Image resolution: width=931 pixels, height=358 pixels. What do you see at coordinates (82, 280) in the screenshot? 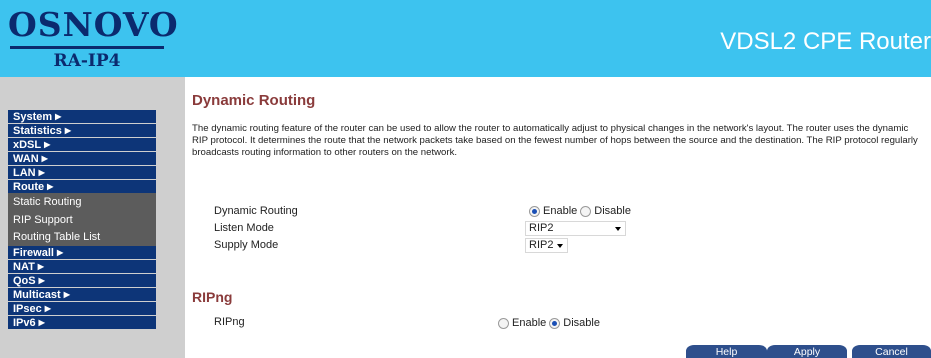
I see `menu-item-qos: QoS ▶` at bounding box center [82, 280].